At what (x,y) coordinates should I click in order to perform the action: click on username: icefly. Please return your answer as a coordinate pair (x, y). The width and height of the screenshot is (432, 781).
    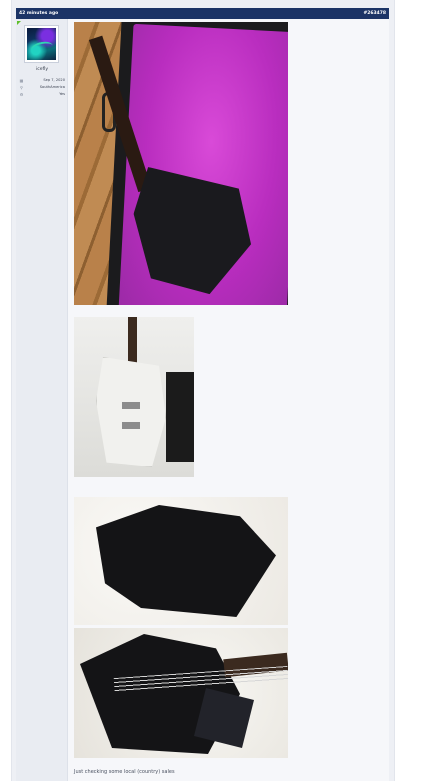
    Looking at the image, I should click on (42, 69).